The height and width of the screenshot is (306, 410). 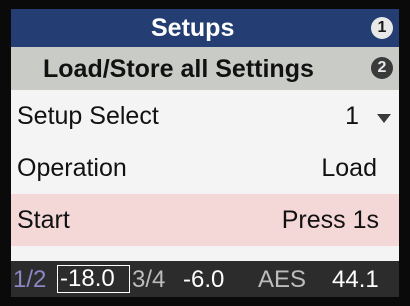 What do you see at coordinates (178, 69) in the screenshot?
I see `section-title: Load/Store all Settings` at bounding box center [178, 69].